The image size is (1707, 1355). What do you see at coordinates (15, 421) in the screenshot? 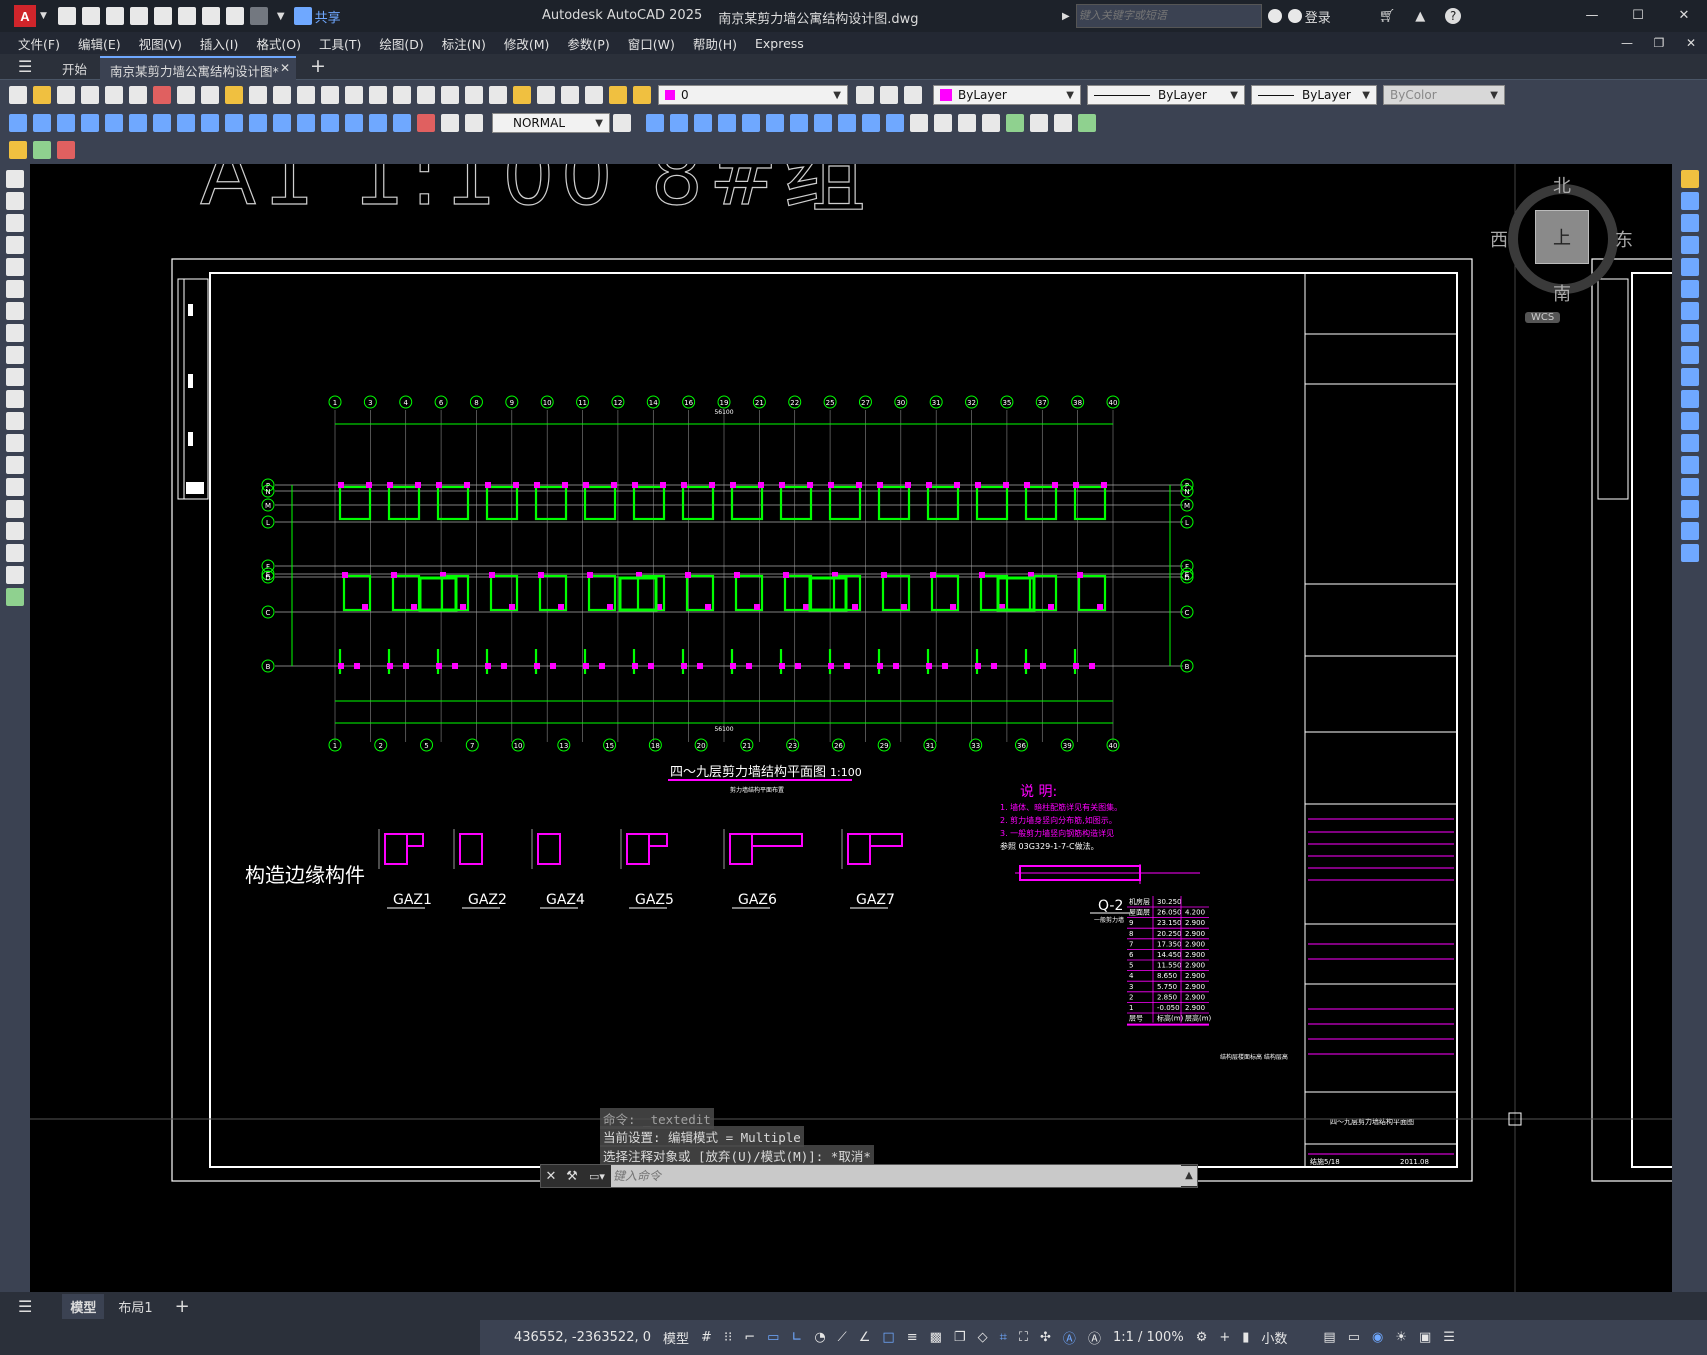
I see `insert-block-icon` at bounding box center [15, 421].